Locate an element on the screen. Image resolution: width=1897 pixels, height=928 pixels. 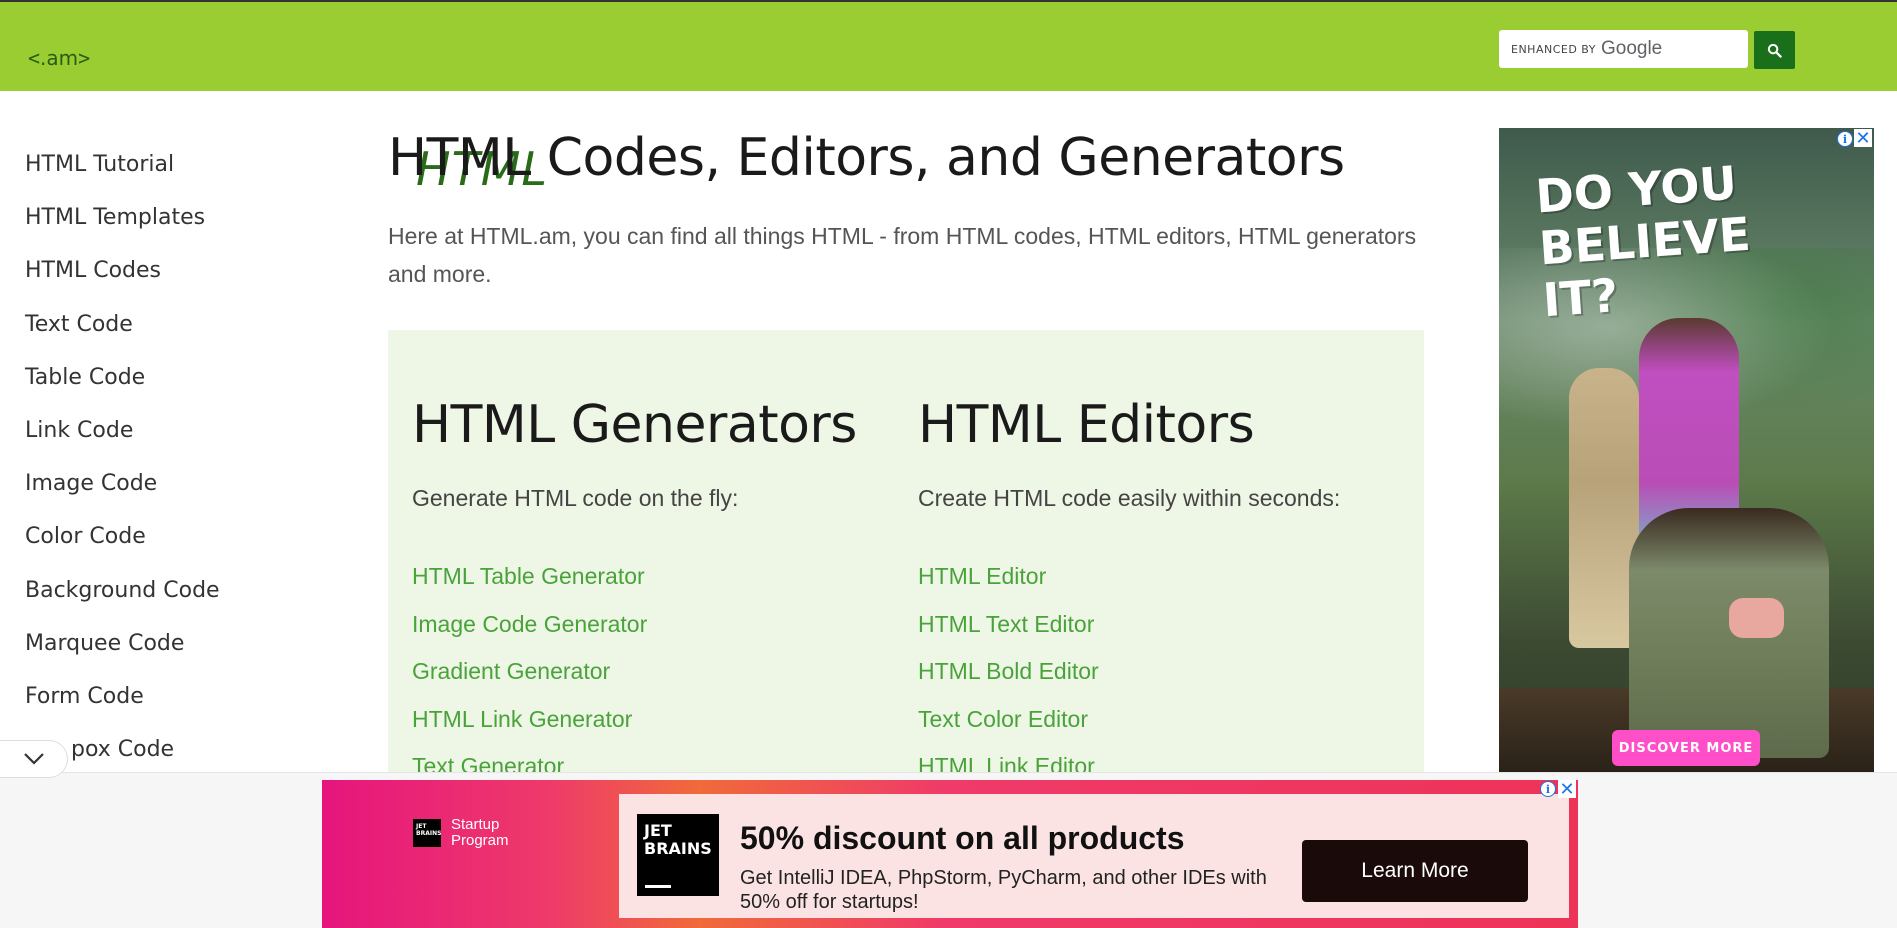
bottom-ad-info-icon: i is located at coordinates (1548, 789).